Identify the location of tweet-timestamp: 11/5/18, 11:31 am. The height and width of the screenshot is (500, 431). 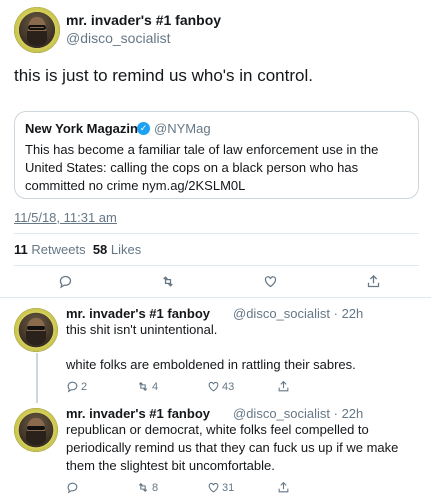
(65, 217).